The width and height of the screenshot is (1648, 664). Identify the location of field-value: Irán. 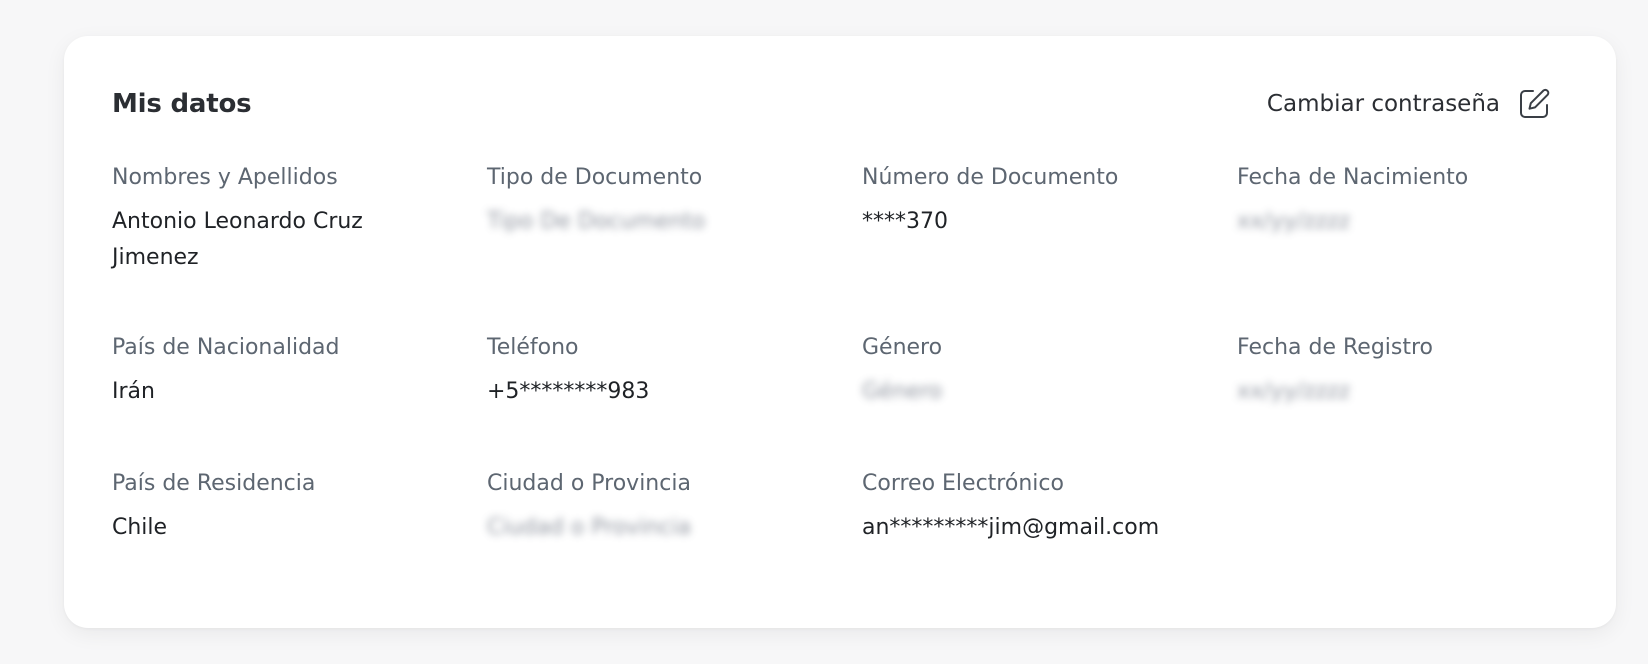
(133, 391).